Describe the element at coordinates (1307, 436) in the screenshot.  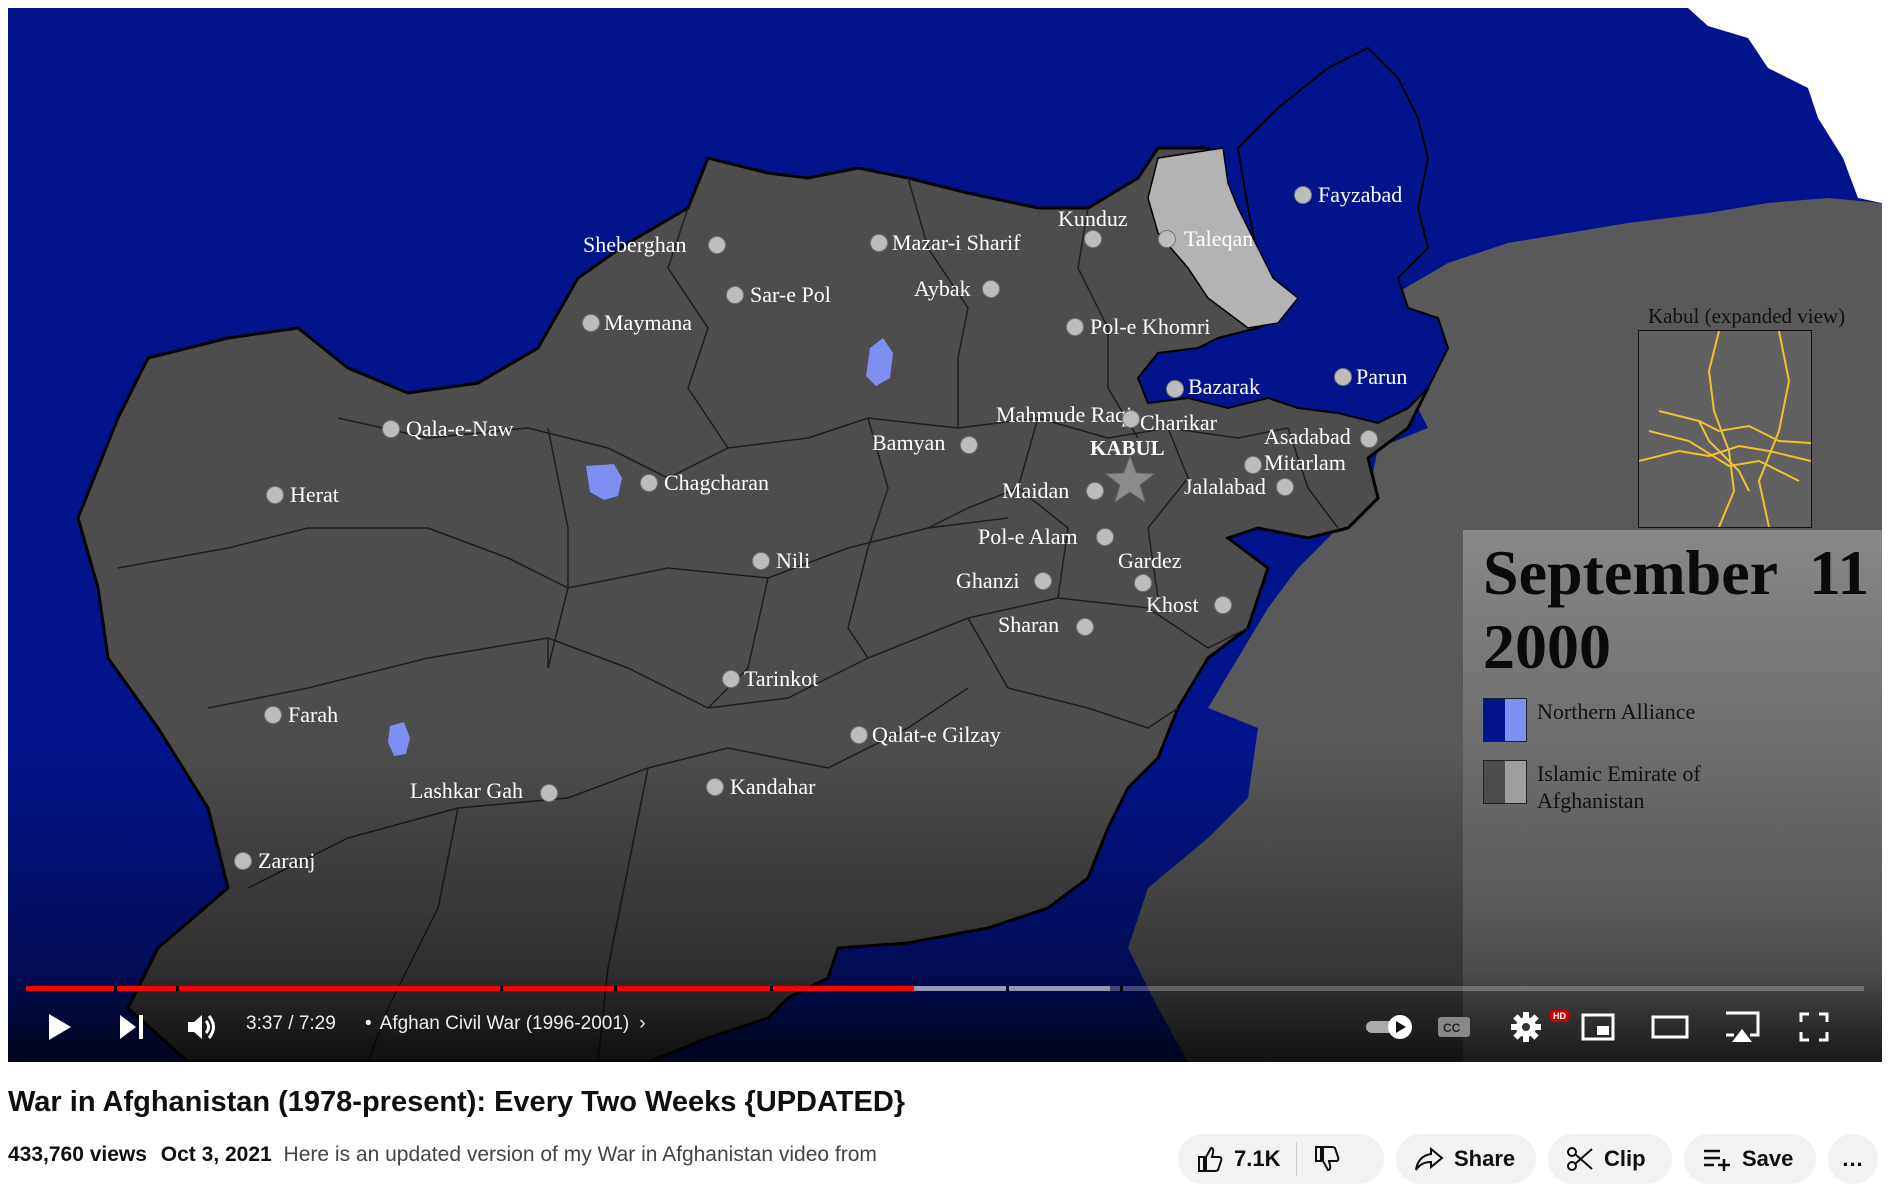
I see `city-asadabad: Asadabad` at that location.